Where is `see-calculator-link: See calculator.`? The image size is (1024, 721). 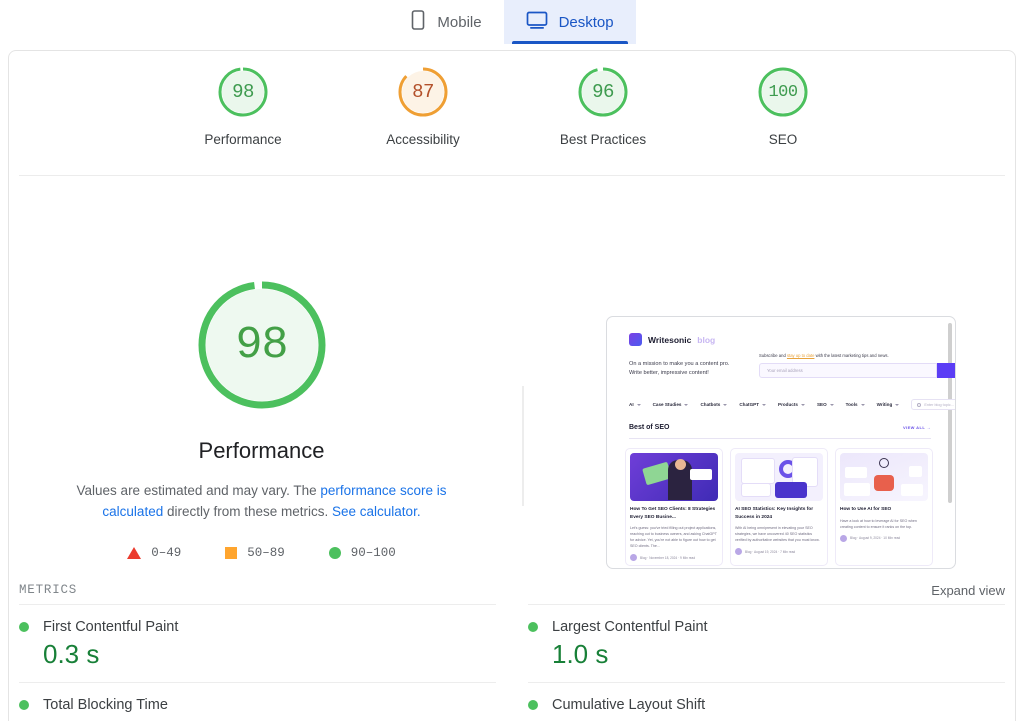
see-calculator-link: See calculator. is located at coordinates (376, 511).